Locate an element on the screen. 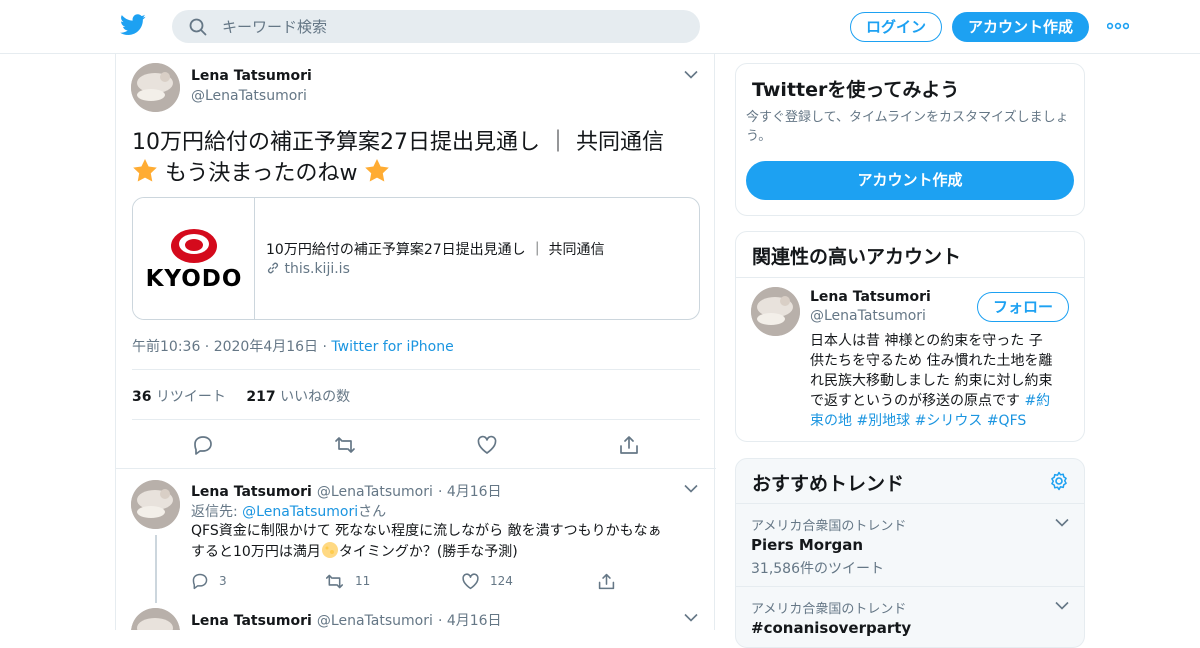  signup-module-title: Twitterを使ってみよう is located at coordinates (856, 90).